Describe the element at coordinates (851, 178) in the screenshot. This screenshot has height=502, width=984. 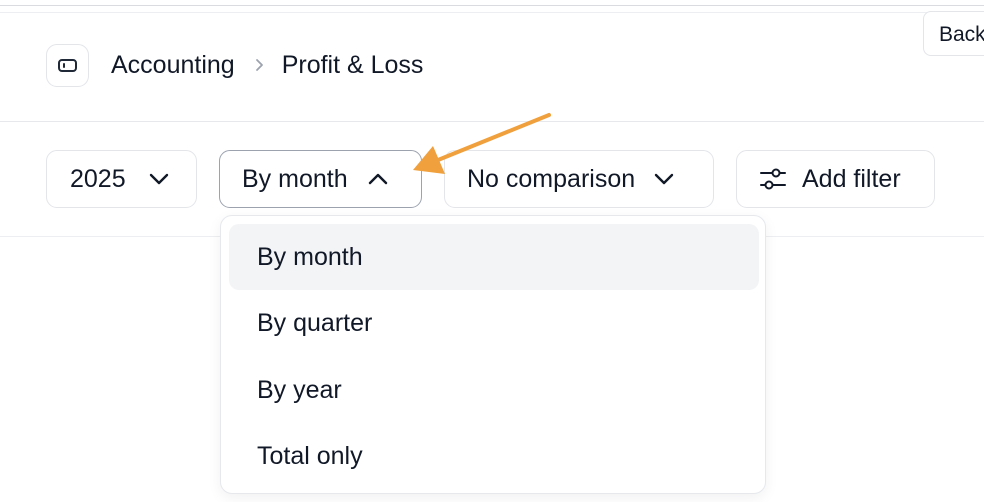
I see `add-filter-label: Add filter` at that location.